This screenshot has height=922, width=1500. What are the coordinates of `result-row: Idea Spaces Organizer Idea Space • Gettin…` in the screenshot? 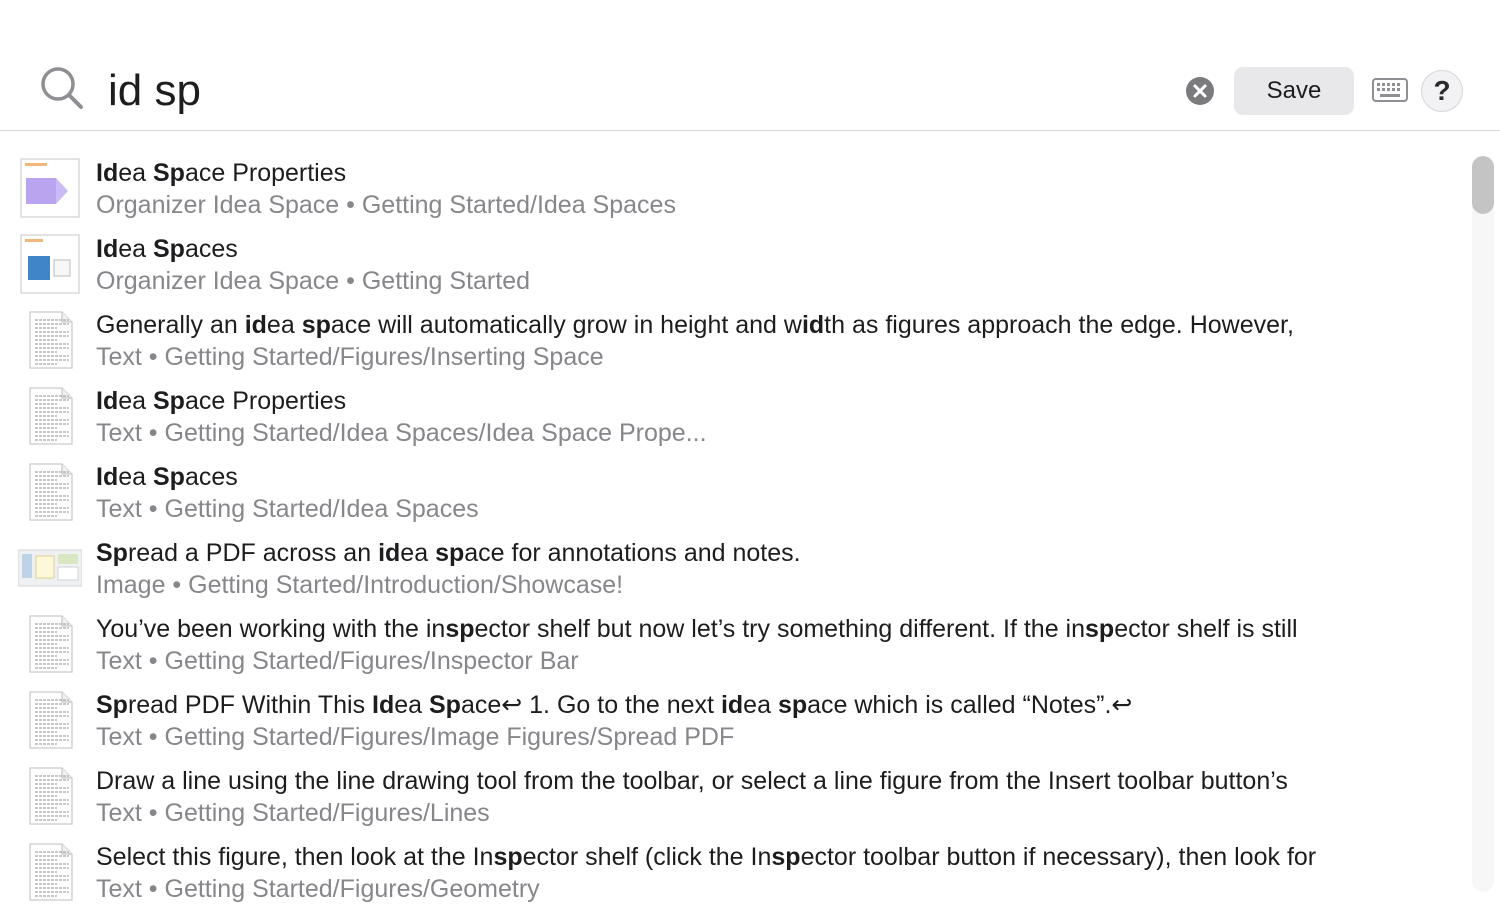 It's located at (733, 264).